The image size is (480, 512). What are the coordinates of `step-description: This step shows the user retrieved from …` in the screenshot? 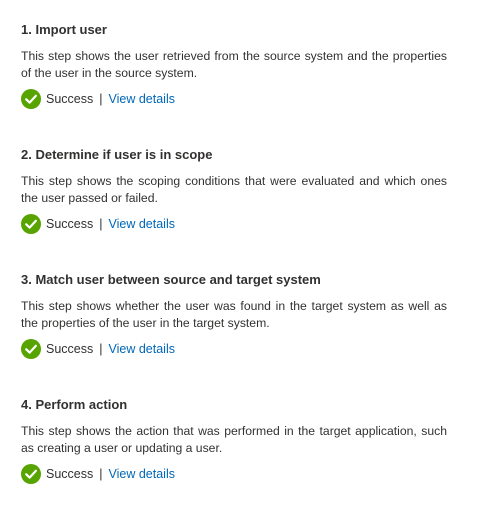 It's located at (234, 64).